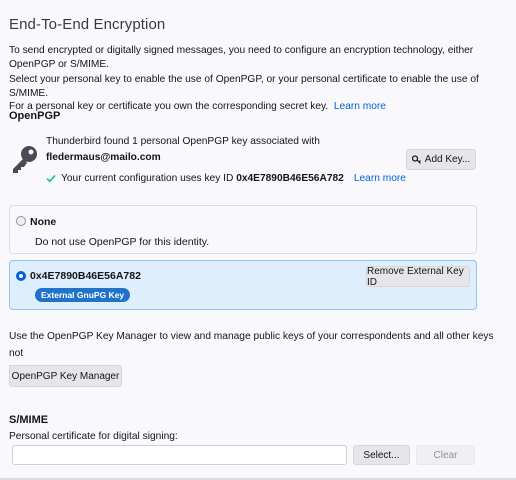 Image resolution: width=516 pixels, height=480 pixels. I want to click on none-description: Do not use OpenPGP for this identity., so click(122, 242).